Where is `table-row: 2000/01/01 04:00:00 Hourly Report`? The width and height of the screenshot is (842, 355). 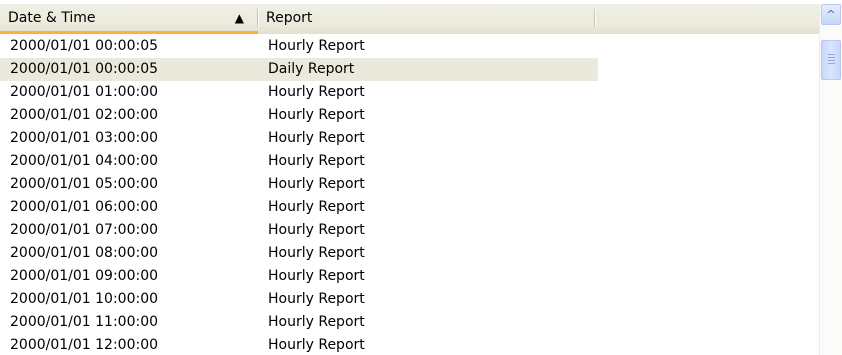
table-row: 2000/01/01 04:00:00 Hourly Report is located at coordinates (409, 161).